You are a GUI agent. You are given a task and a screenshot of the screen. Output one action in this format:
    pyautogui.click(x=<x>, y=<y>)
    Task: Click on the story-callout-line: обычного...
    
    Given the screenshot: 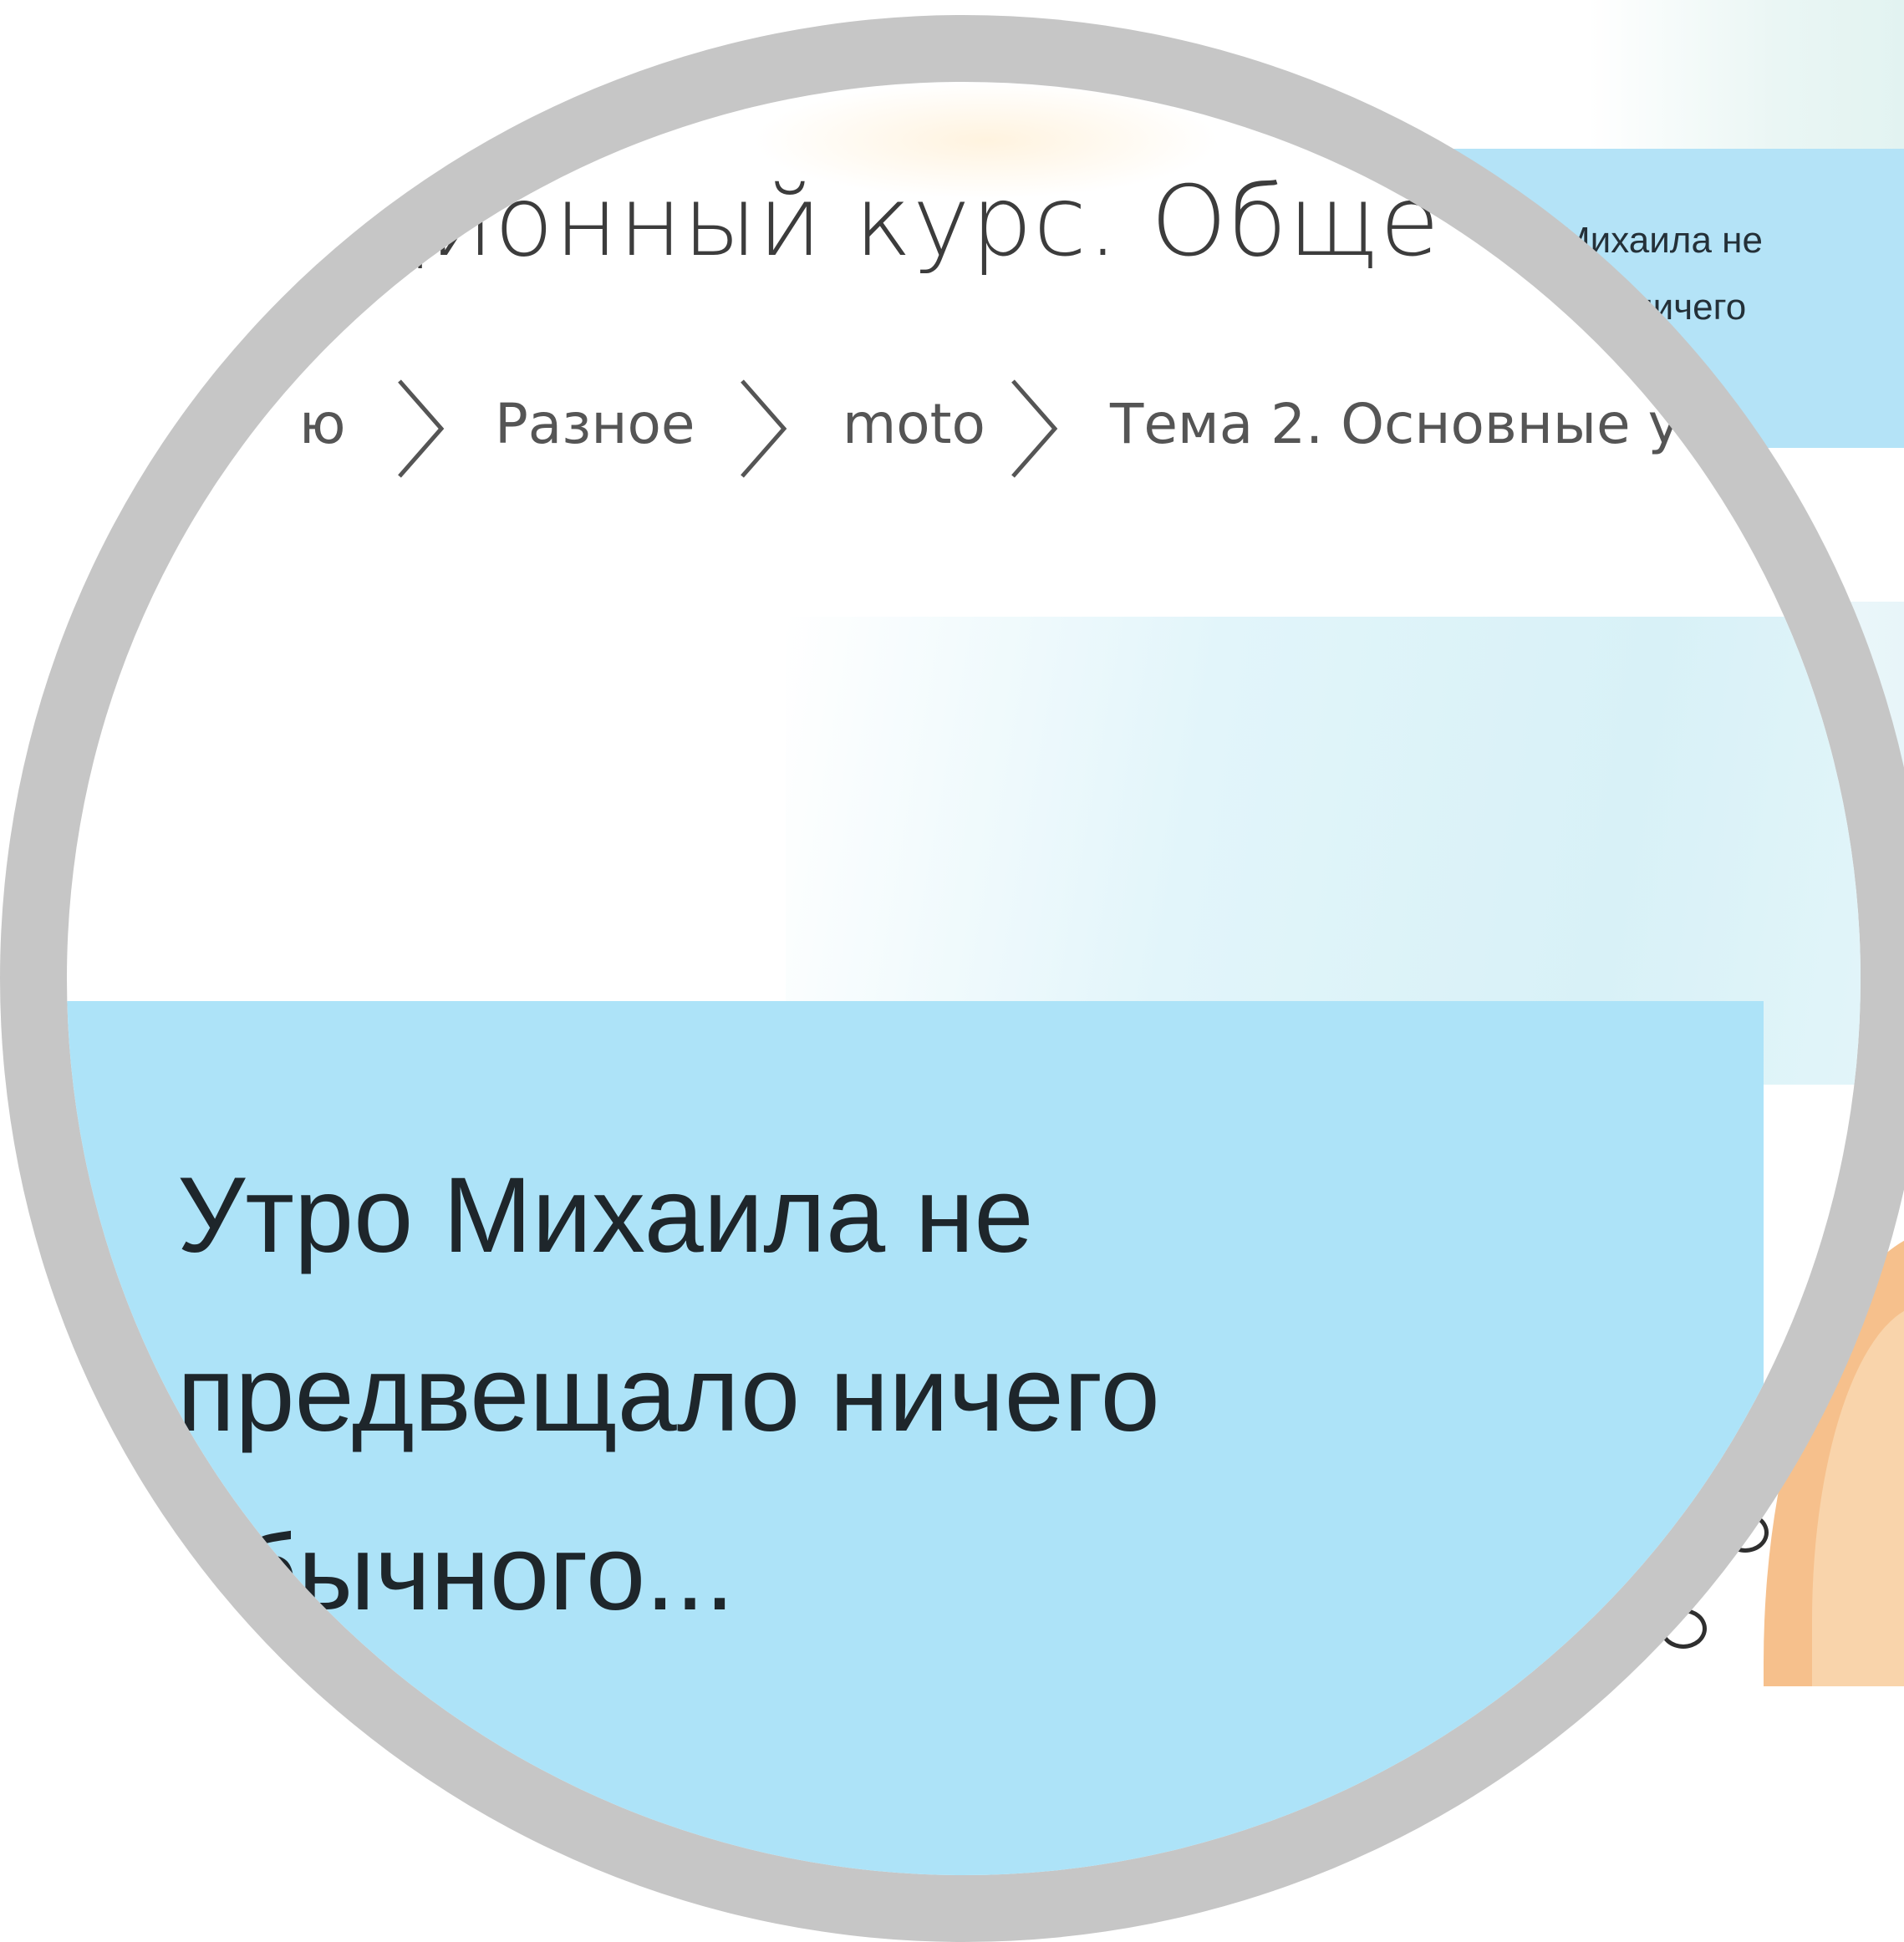 What is the action you would take?
    pyautogui.click(x=456, y=1573)
    